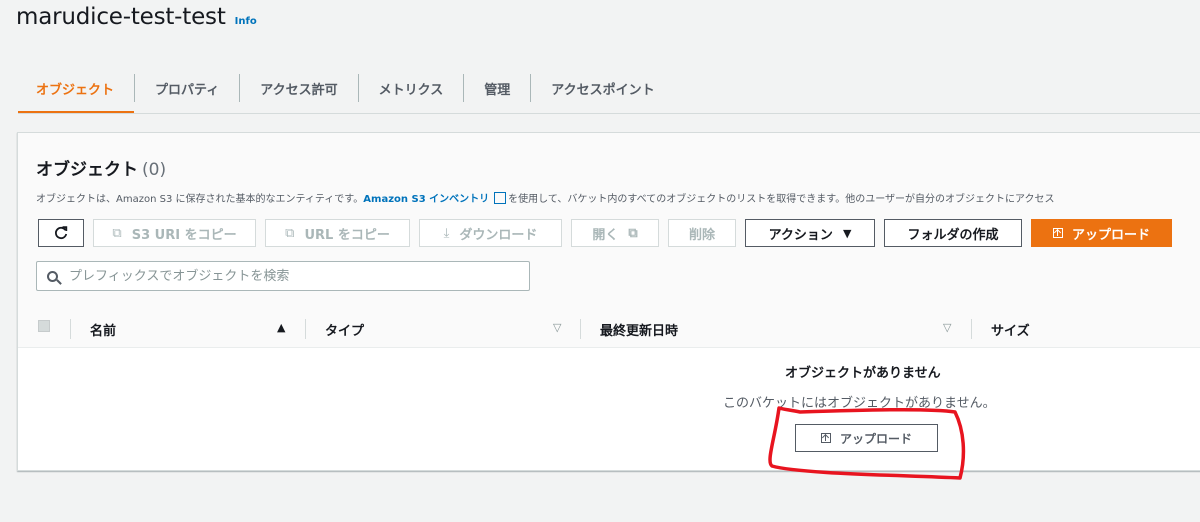  Describe the element at coordinates (87, 170) in the screenshot. I see `panel-title-text: オブジェクト` at that location.